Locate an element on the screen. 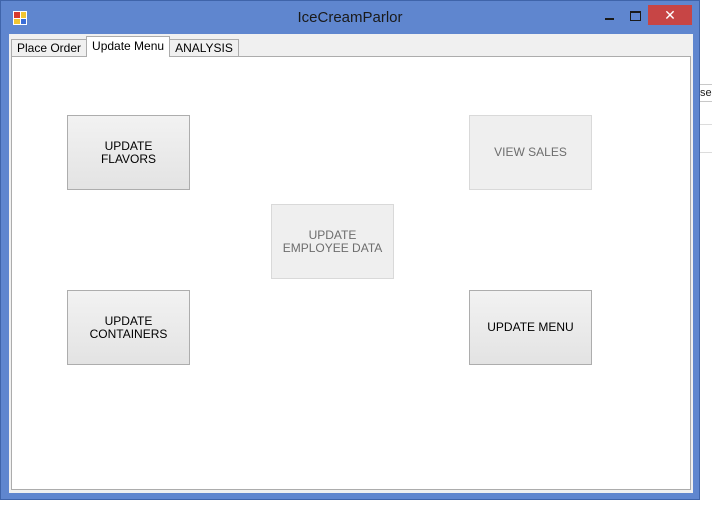 The image size is (712, 508). tab-update-menu: Update Menu is located at coordinates (128, 46).